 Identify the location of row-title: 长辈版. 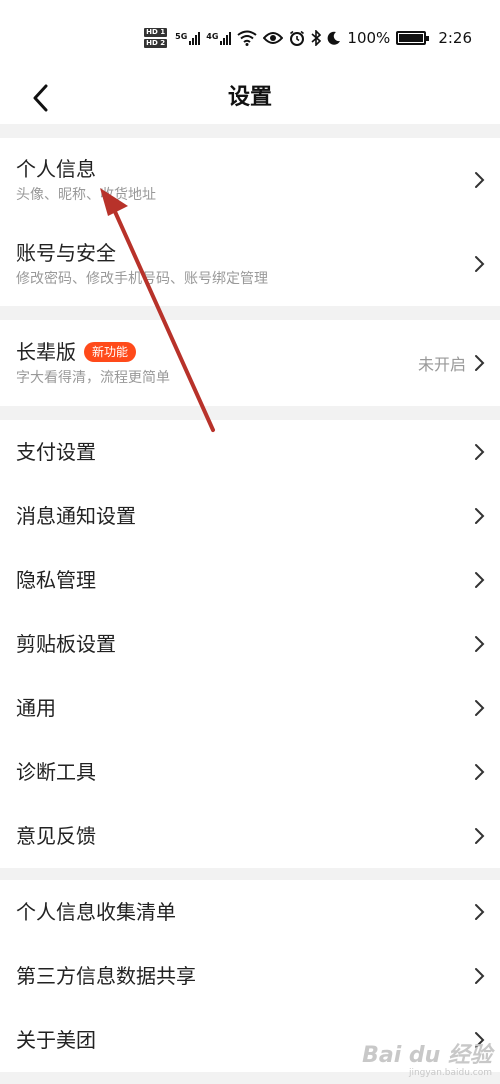
(46, 352).